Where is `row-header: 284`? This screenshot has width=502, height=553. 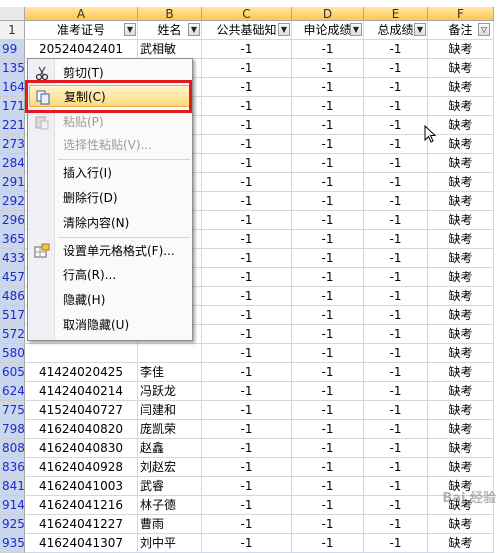 row-header: 284 is located at coordinates (12, 163).